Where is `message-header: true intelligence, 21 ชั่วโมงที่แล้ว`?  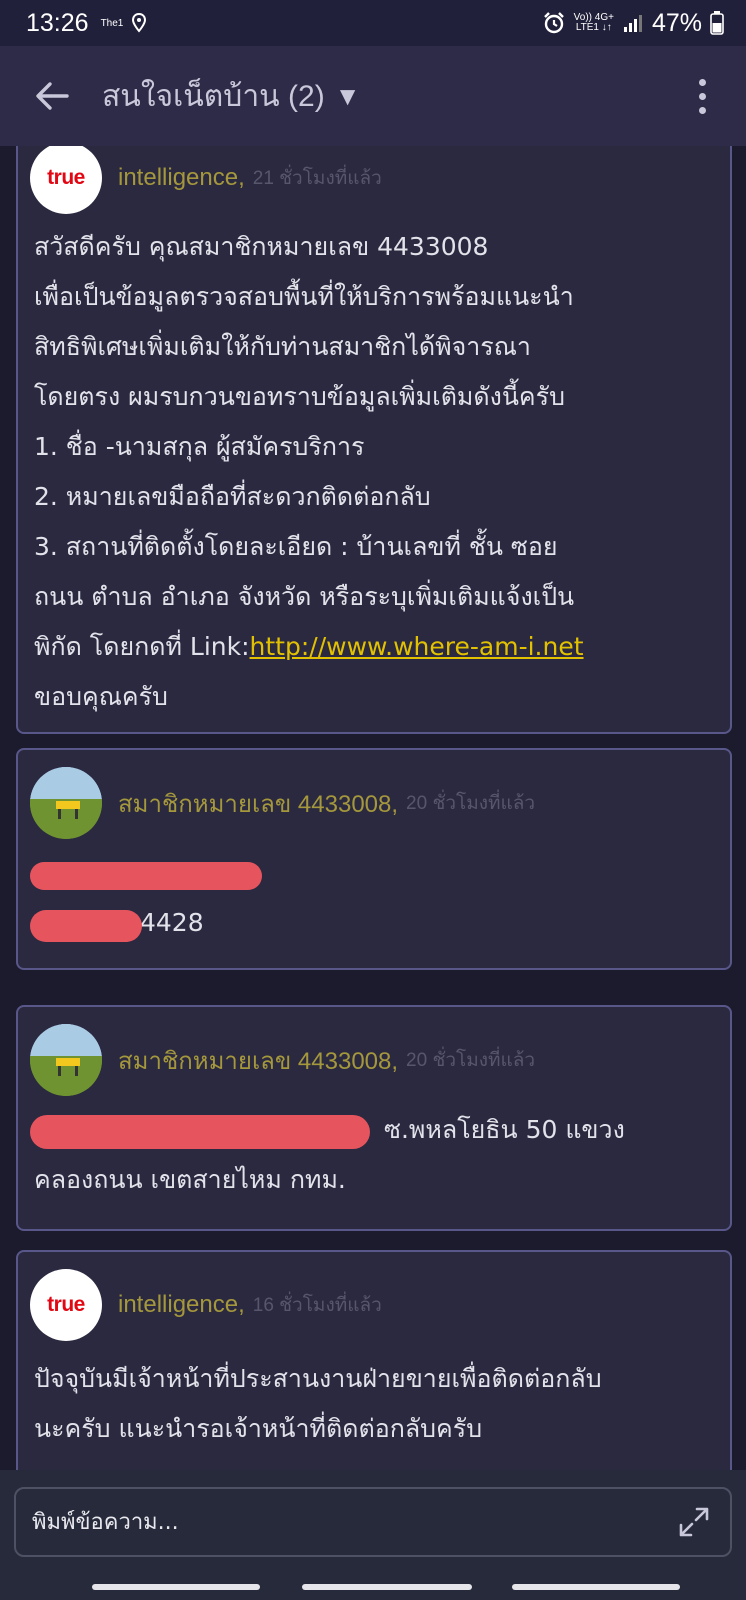 message-header: true intelligence, 21 ชั่วโมงที่แล้ว is located at coordinates (374, 182).